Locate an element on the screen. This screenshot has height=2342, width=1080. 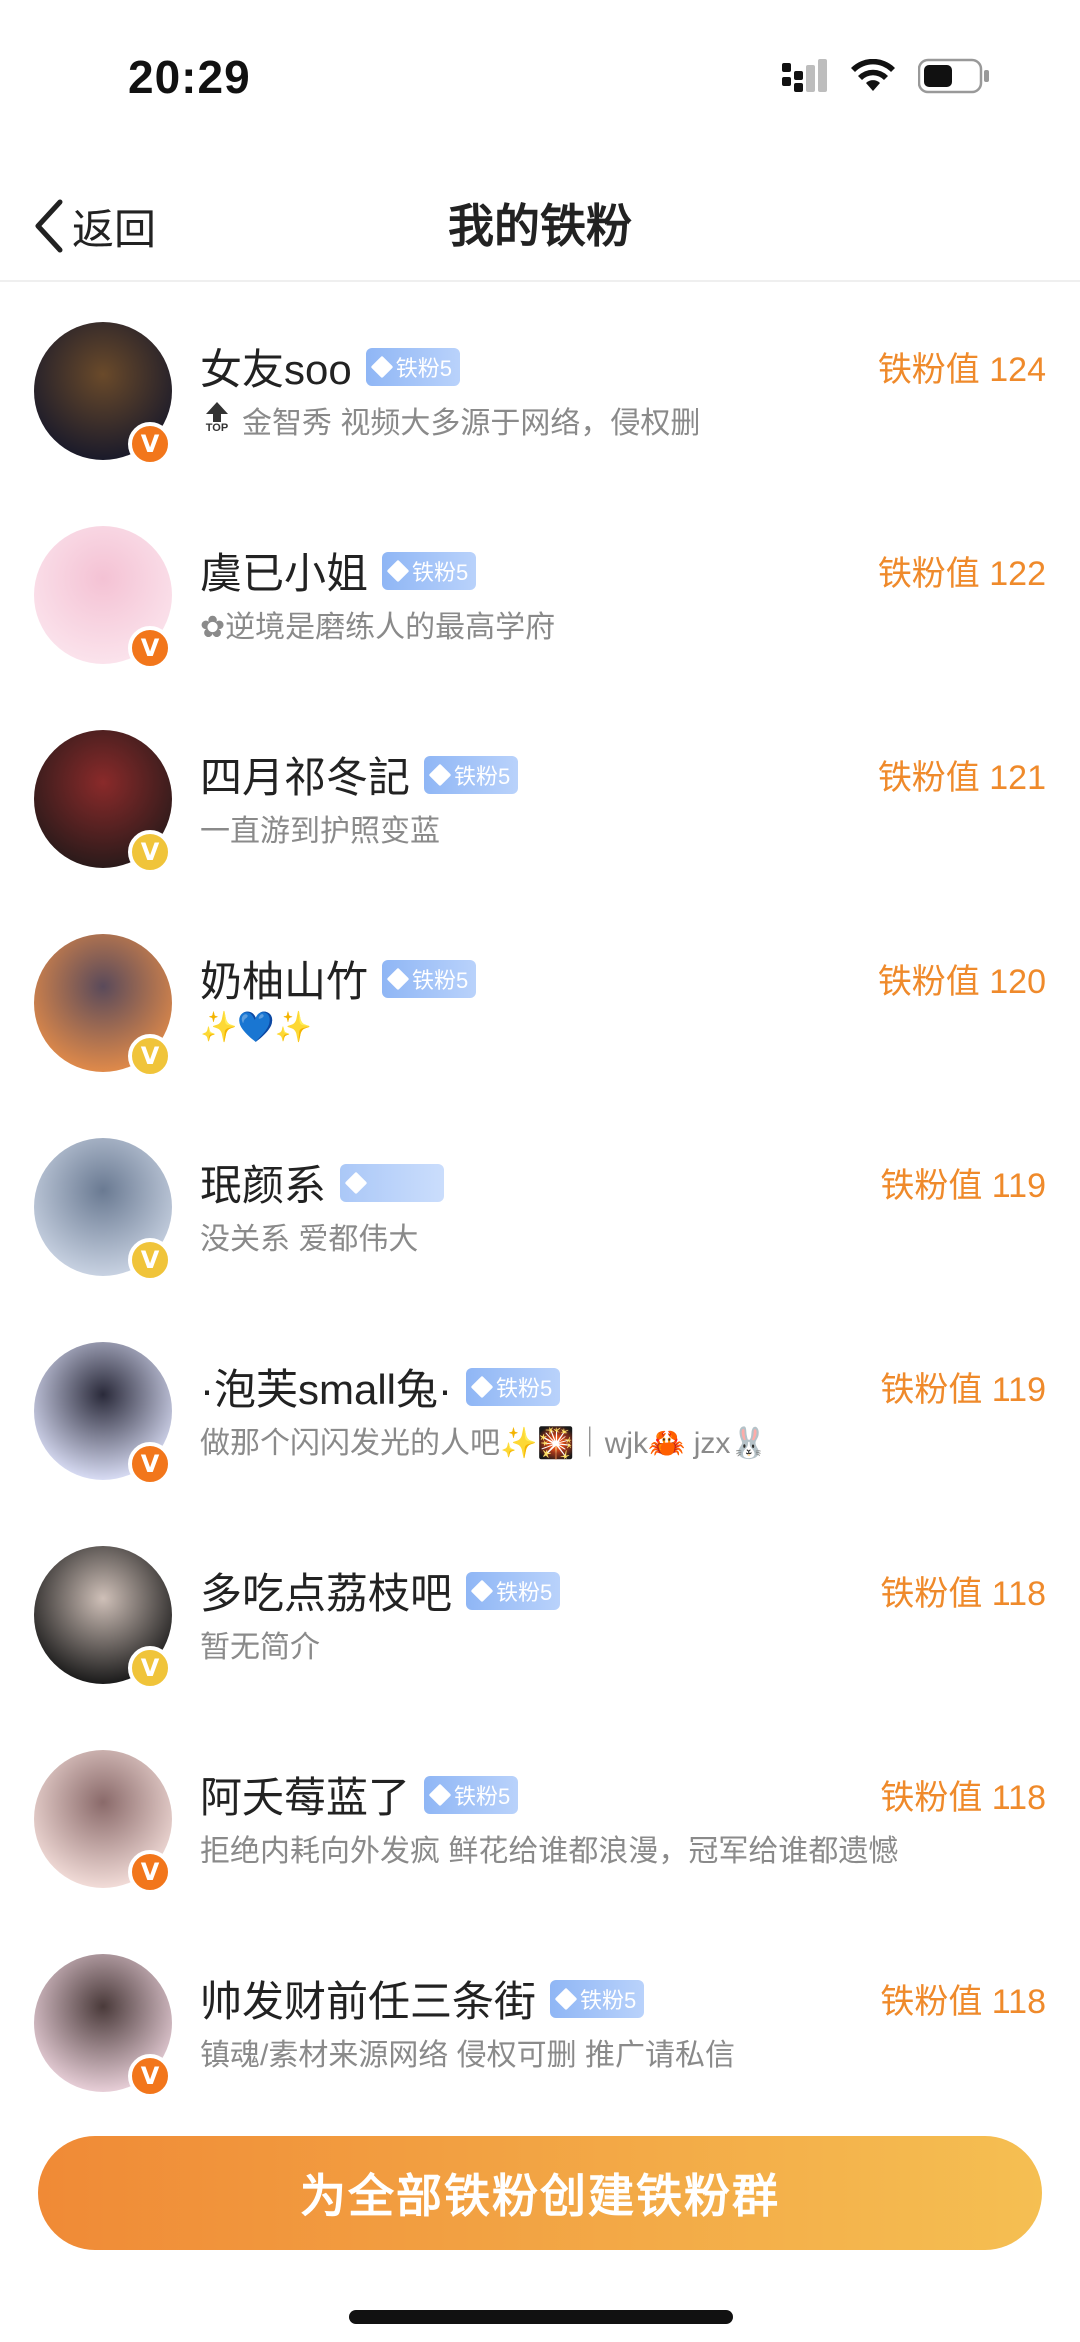
fan-name-line: 珉颜系 is located at coordinates (322, 1182).